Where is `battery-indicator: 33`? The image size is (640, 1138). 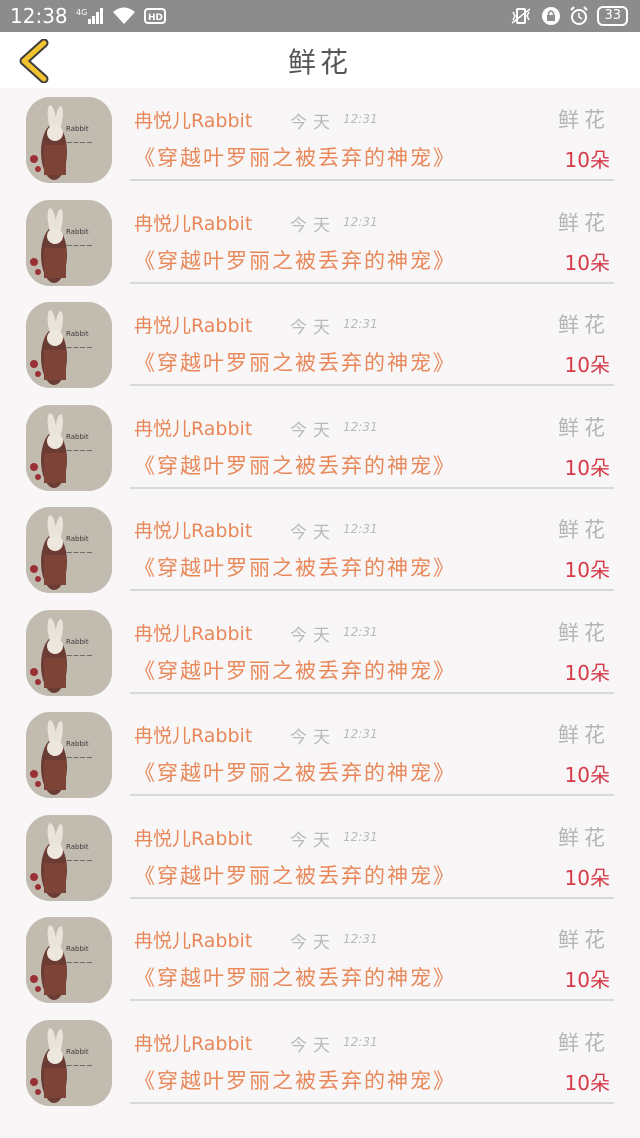
battery-indicator: 33 is located at coordinates (612, 16).